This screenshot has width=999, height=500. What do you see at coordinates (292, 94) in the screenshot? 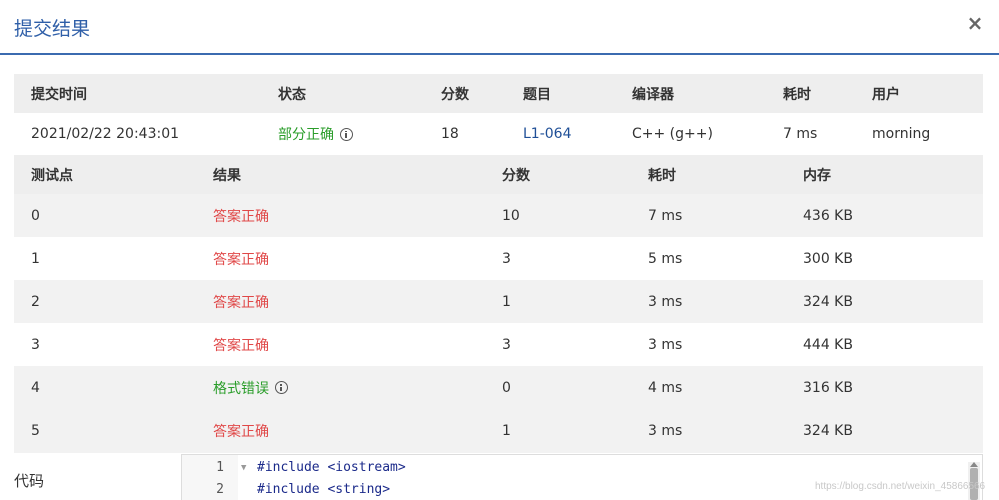
I see `col-header-status: 状态` at bounding box center [292, 94].